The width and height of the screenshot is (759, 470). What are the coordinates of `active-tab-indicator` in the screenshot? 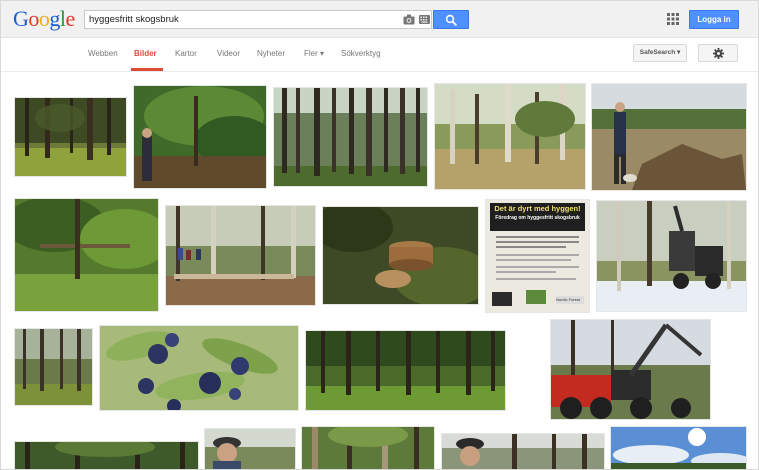 It's located at (147, 69).